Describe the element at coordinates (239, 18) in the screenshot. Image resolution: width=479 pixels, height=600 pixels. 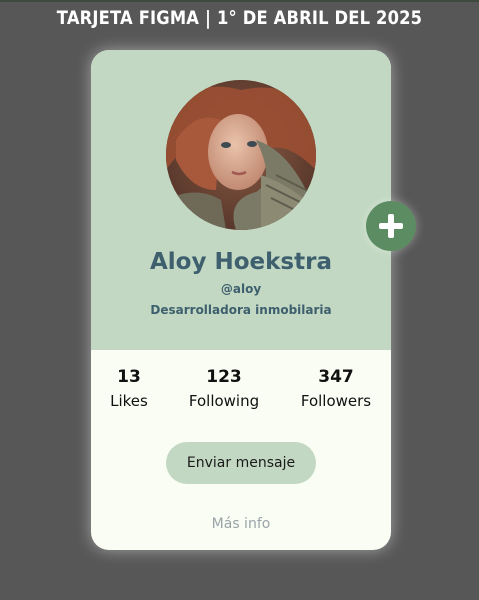
I see `page-title: TARJETA FIGMA | 1° DE ABRIL DEL 2025` at that location.